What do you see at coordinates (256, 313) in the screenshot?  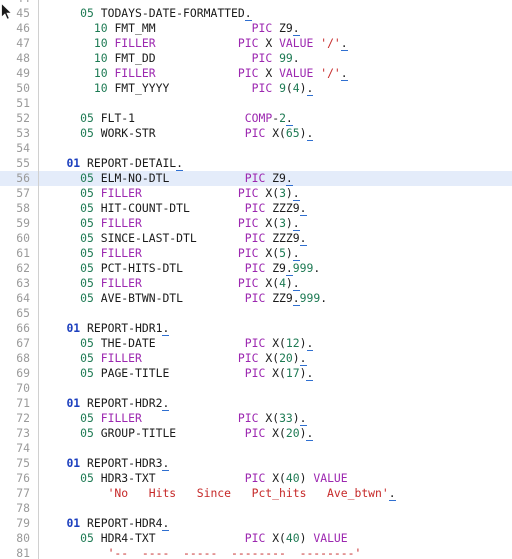 I see `code-line: 65` at bounding box center [256, 313].